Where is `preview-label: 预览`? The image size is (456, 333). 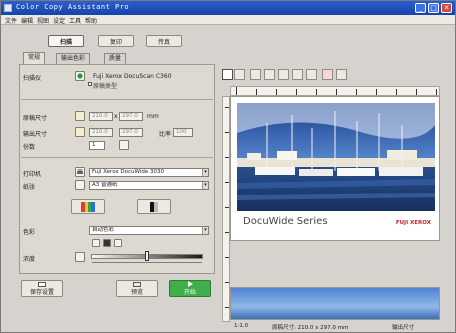 preview-label: 预览 is located at coordinates (136, 292).